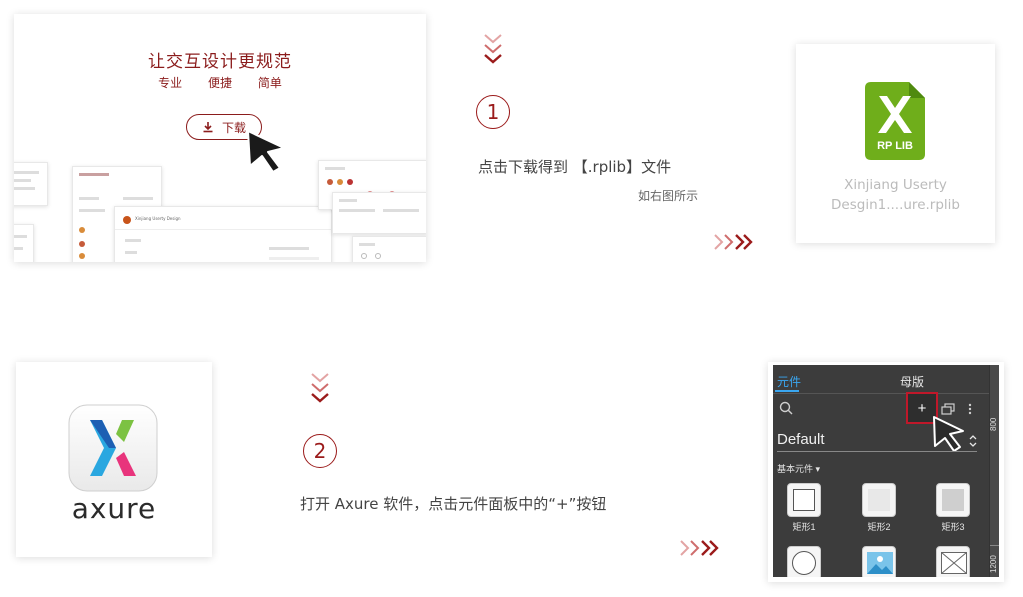  Describe the element at coordinates (113, 448) in the screenshot. I see `axure-x-icon` at that location.